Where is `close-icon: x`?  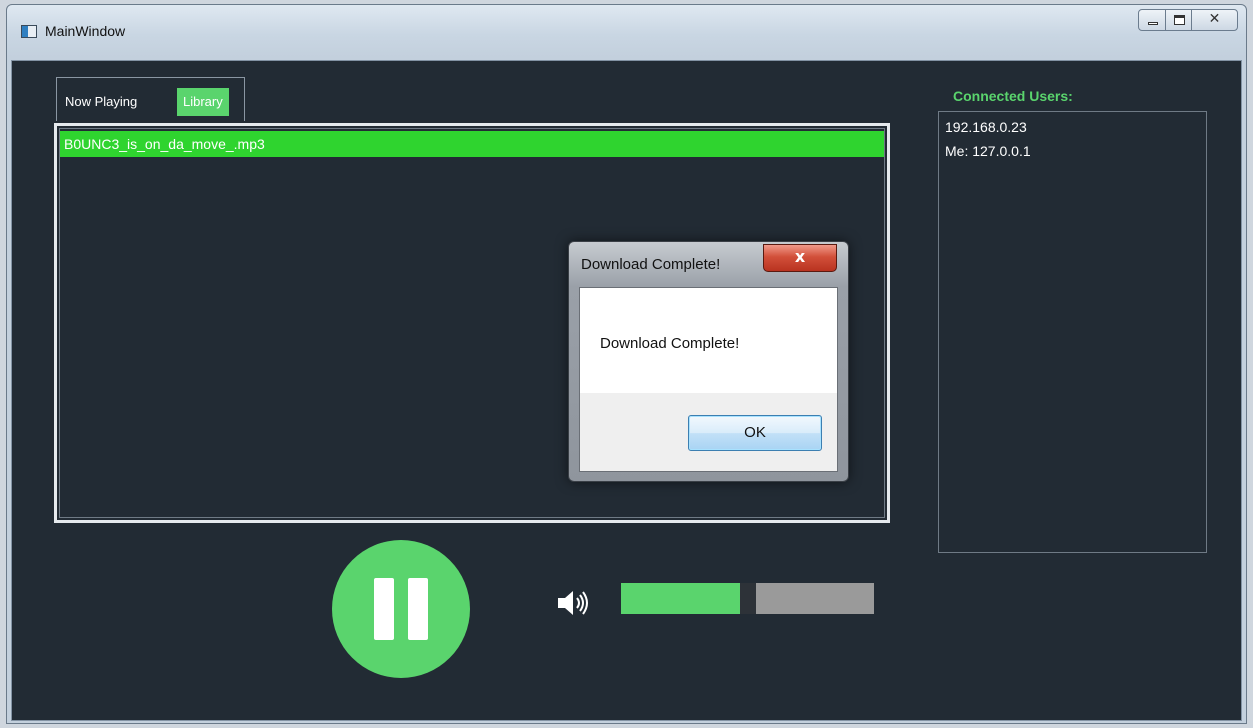
close-icon: x is located at coordinates (800, 256).